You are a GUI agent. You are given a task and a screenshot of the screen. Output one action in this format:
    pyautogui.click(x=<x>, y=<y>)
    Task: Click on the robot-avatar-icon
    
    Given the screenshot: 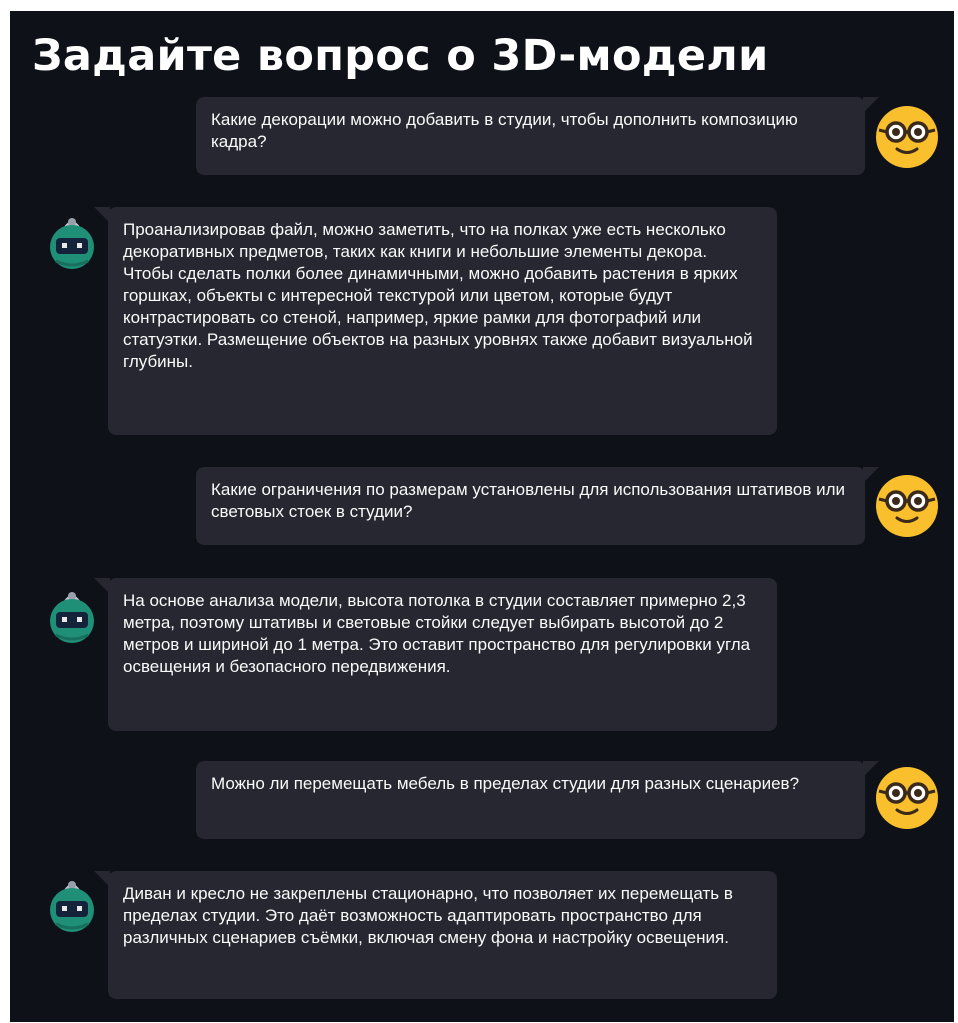 What is the action you would take?
    pyautogui.click(x=72, y=617)
    